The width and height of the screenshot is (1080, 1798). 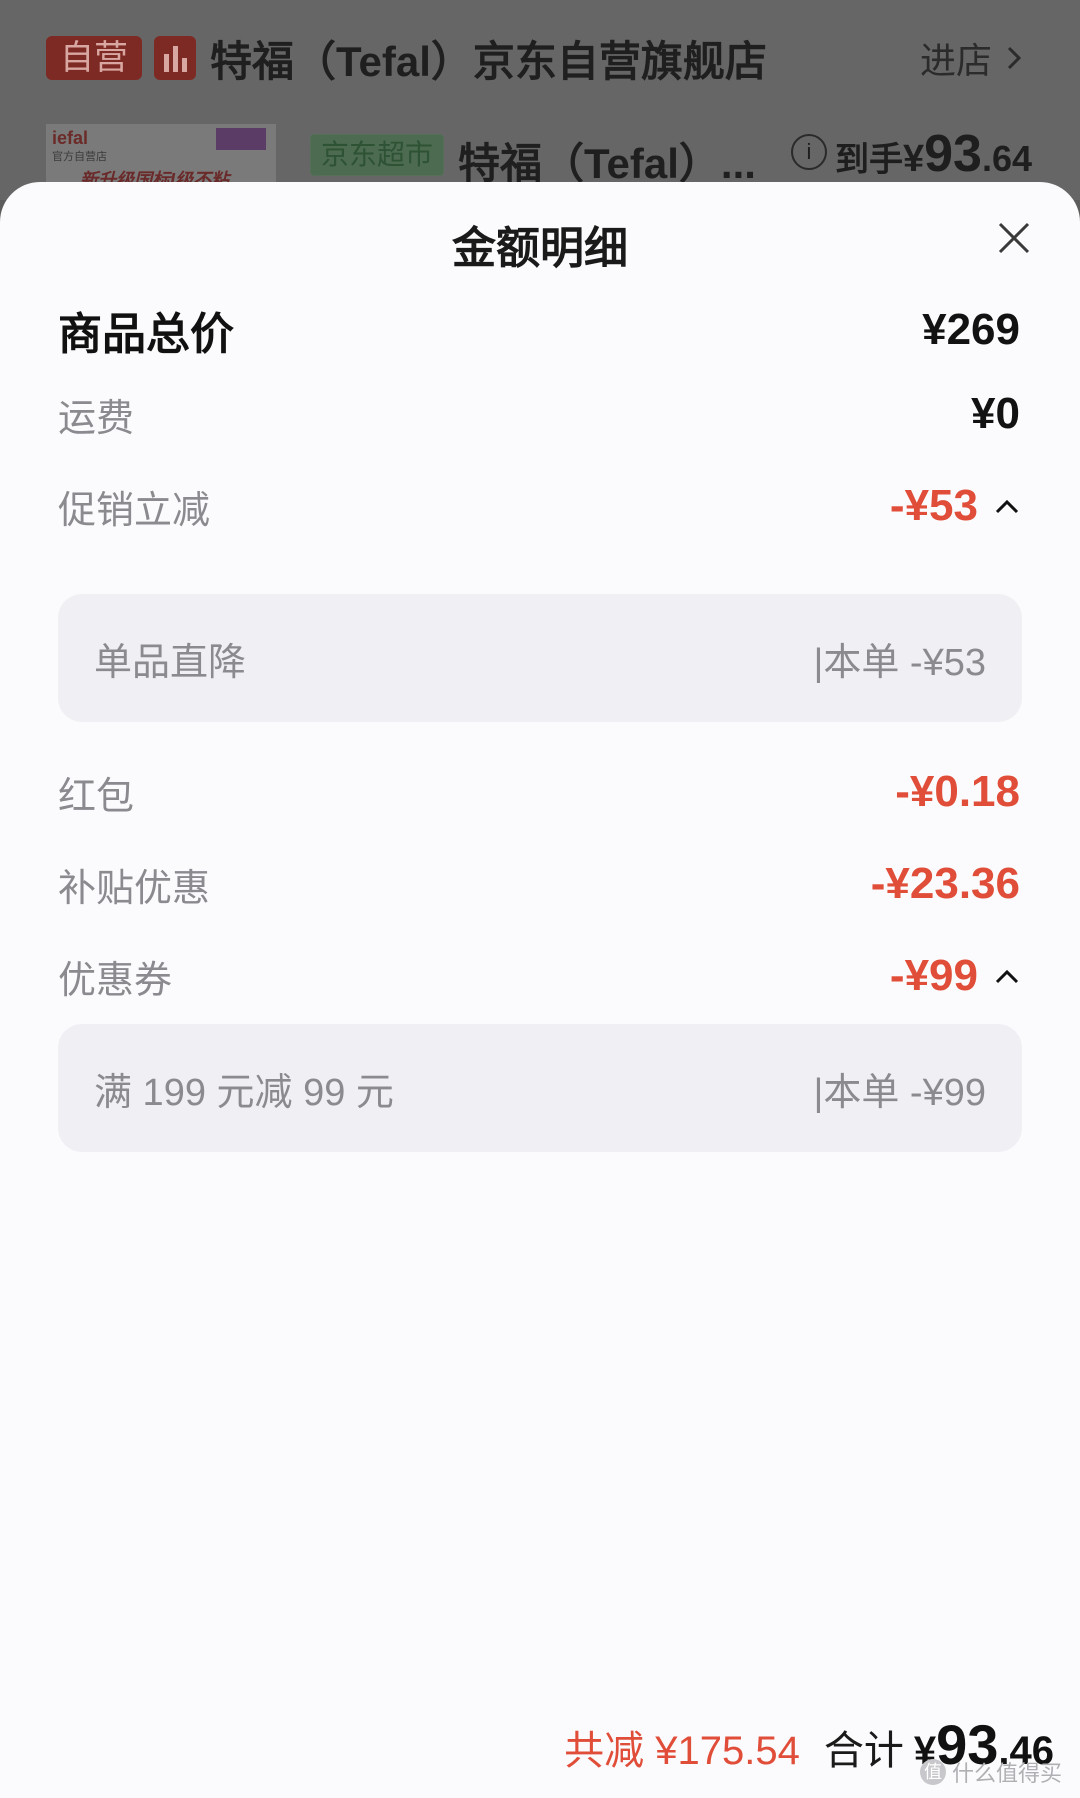 What do you see at coordinates (96, 418) in the screenshot?
I see `shipping-label: 运费` at bounding box center [96, 418].